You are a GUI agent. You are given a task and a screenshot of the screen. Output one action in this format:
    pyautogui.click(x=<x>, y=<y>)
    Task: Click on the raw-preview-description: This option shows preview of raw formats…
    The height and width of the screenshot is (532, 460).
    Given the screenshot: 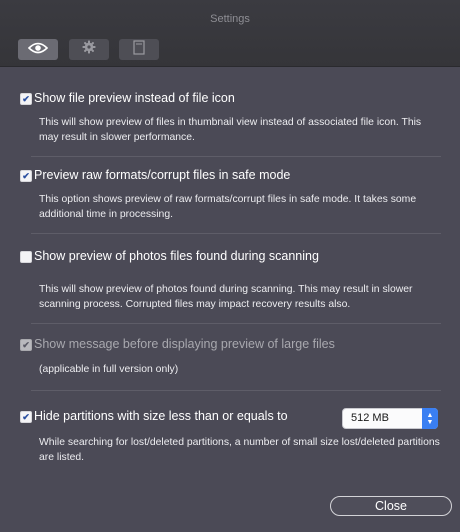 What is the action you would take?
    pyautogui.click(x=228, y=207)
    